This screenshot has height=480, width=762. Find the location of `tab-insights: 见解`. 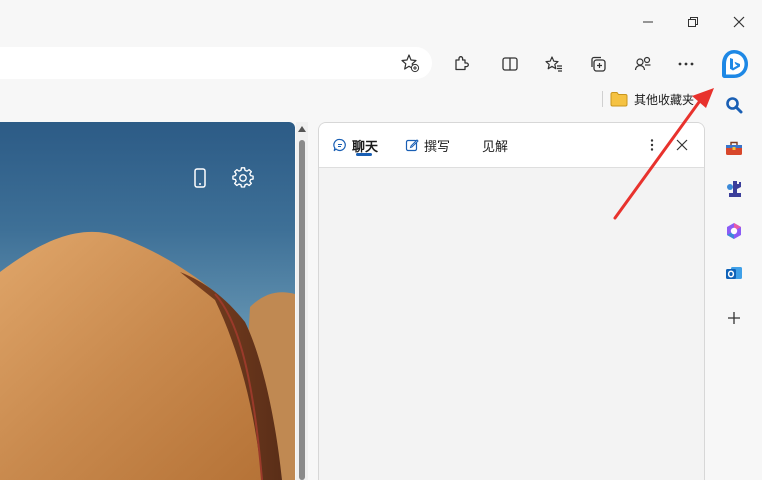

tab-insights: 见解 is located at coordinates (495, 145).